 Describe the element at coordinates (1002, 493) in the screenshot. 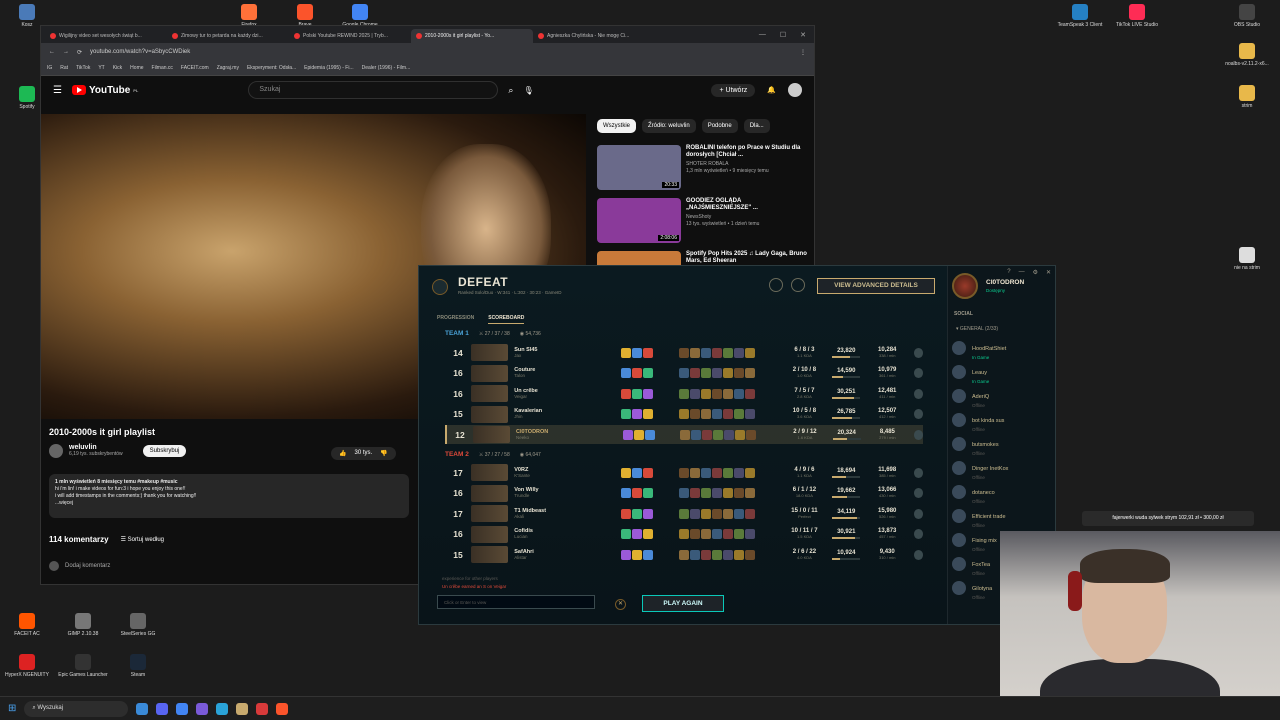

I see `friend-item: dotaneco Offline` at that location.